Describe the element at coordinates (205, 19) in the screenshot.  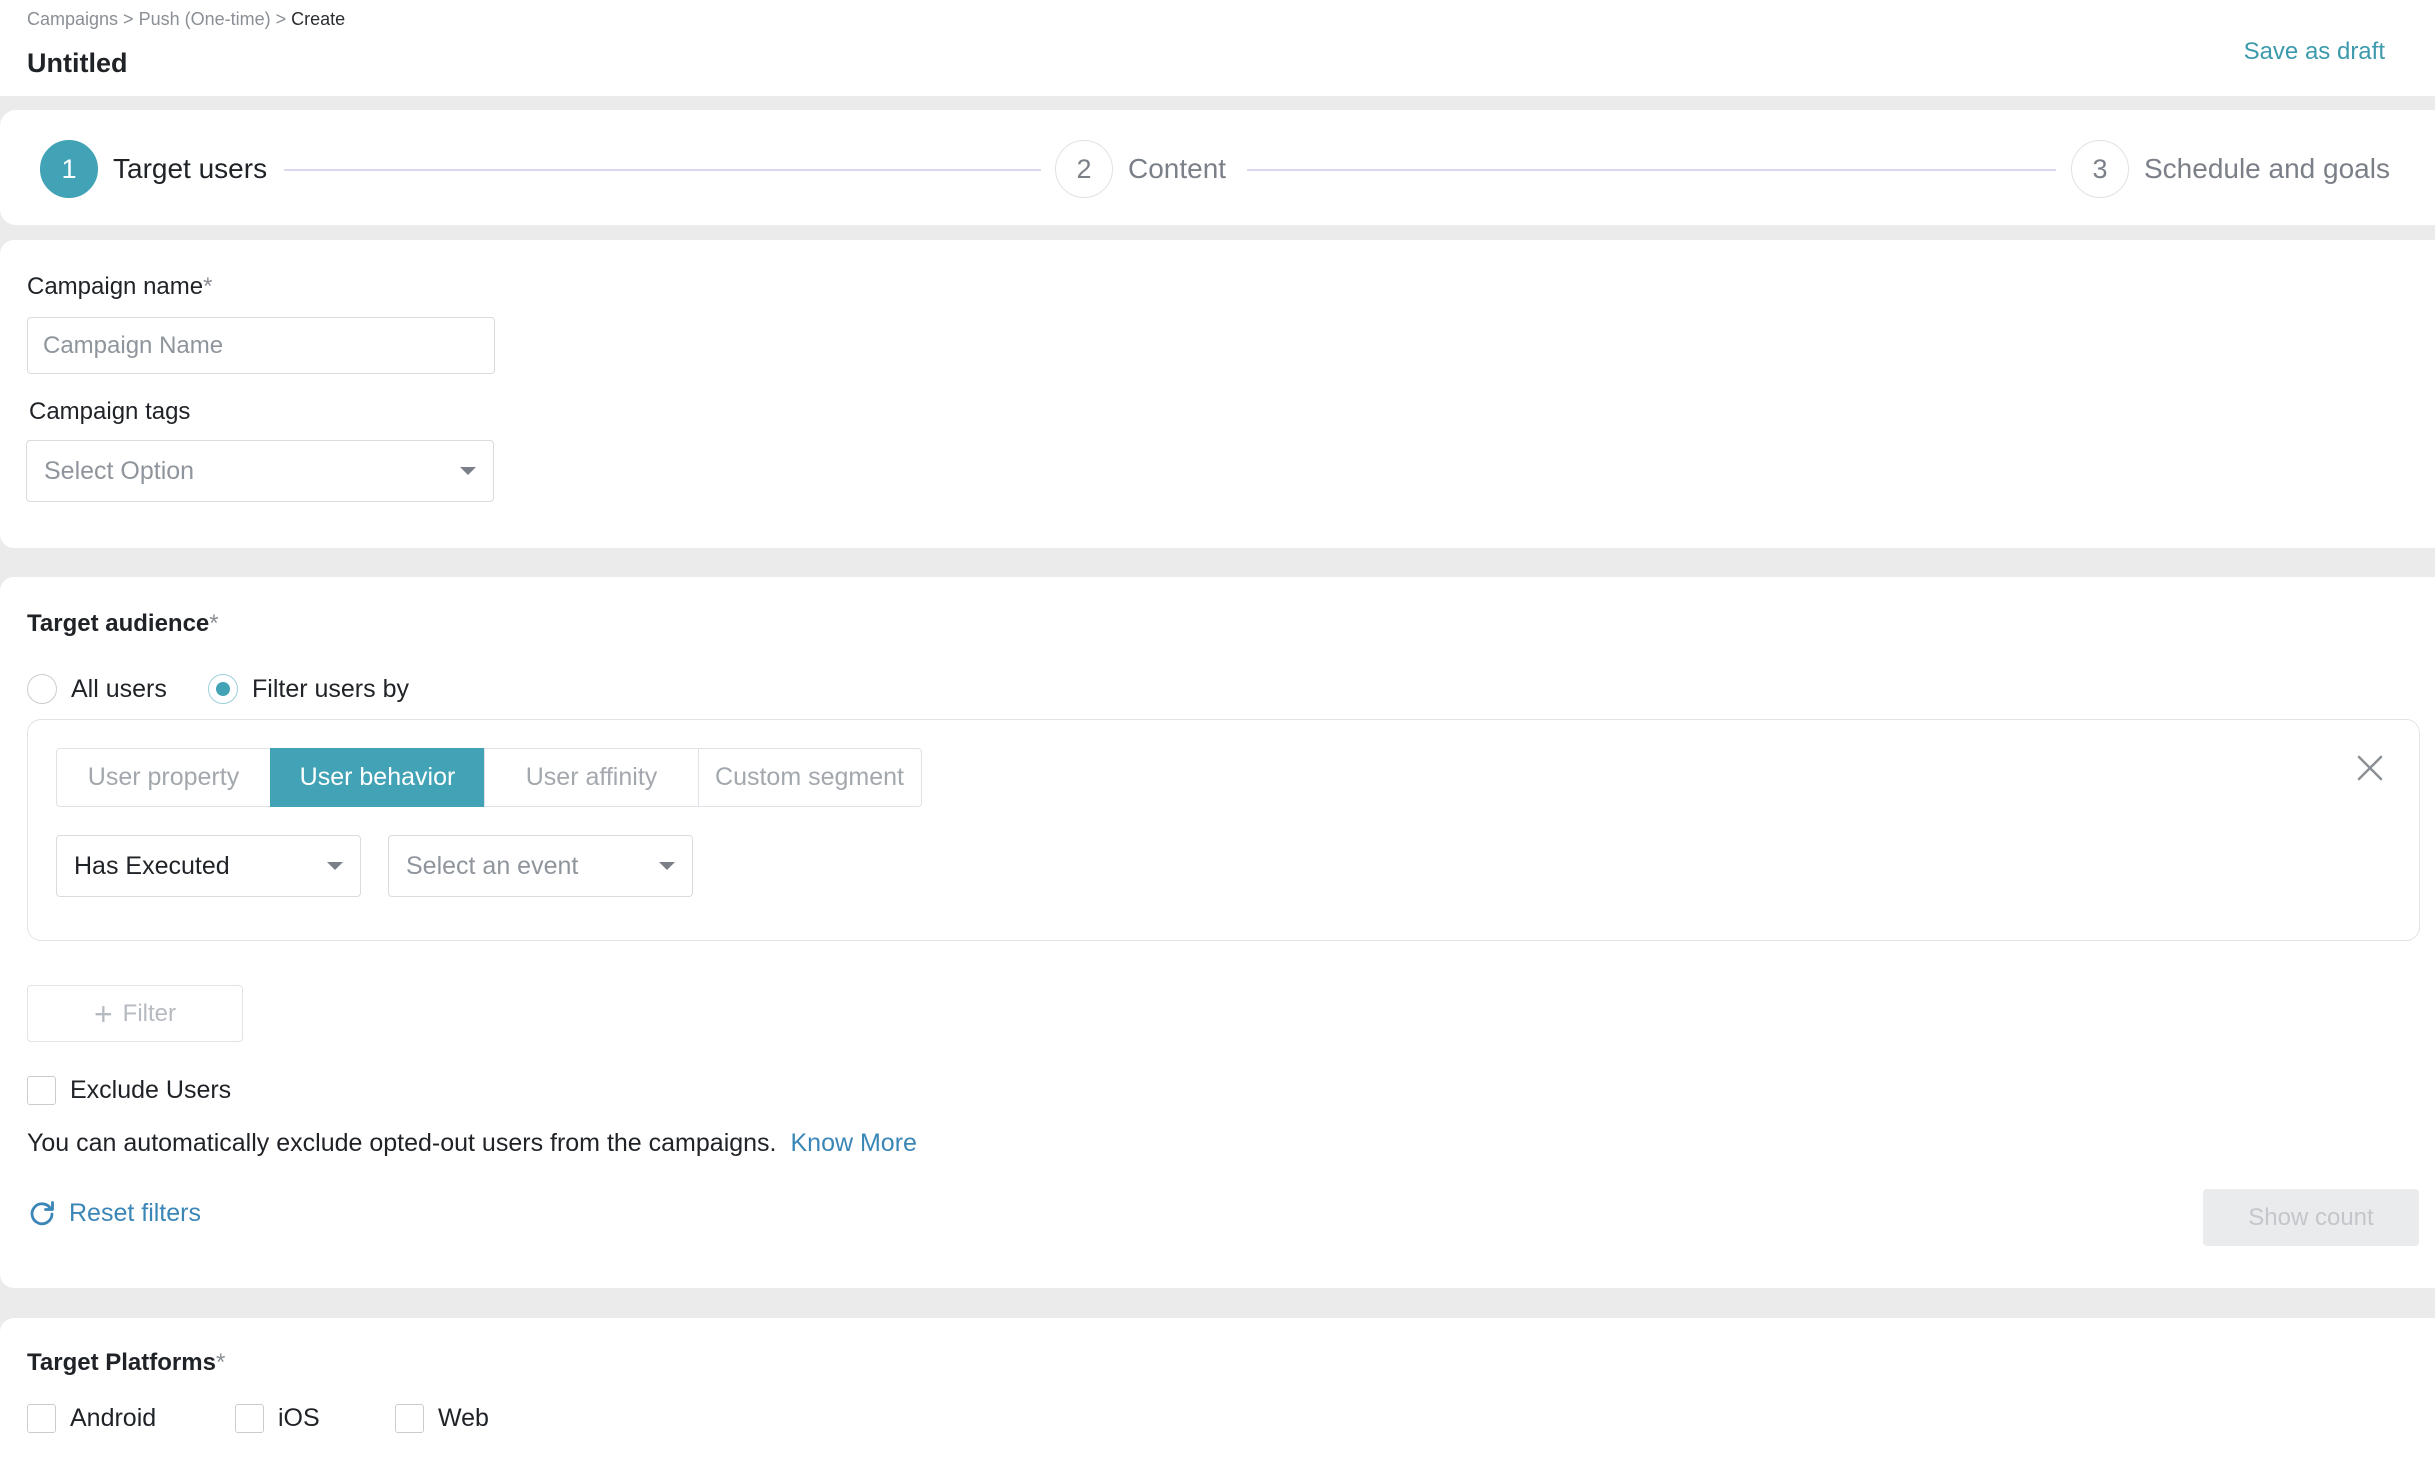
I see `breadcrumb-push-one-time: Push (One-time)` at that location.